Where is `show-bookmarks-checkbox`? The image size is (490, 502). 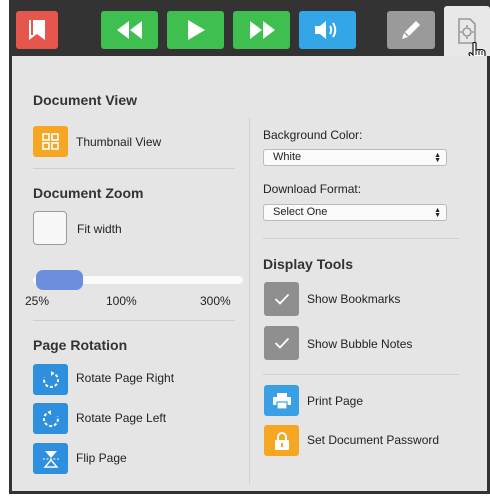 show-bookmarks-checkbox is located at coordinates (281, 299).